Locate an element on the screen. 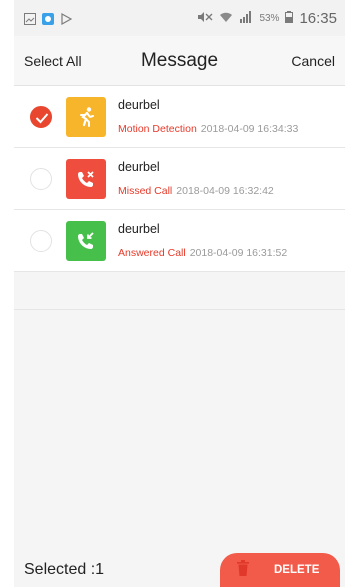 The height and width of the screenshot is (587, 353). motion-icon is located at coordinates (86, 117).